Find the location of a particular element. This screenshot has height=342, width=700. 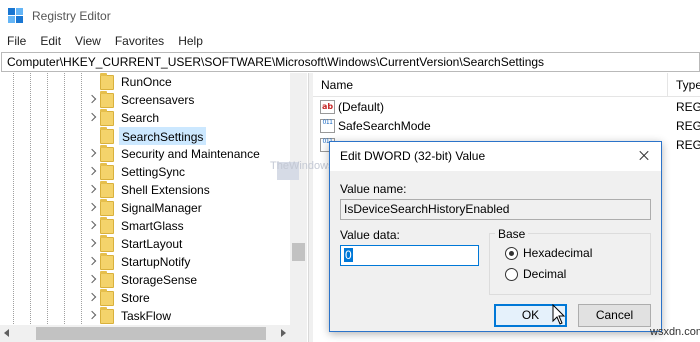

close-icon is located at coordinates (644, 156).